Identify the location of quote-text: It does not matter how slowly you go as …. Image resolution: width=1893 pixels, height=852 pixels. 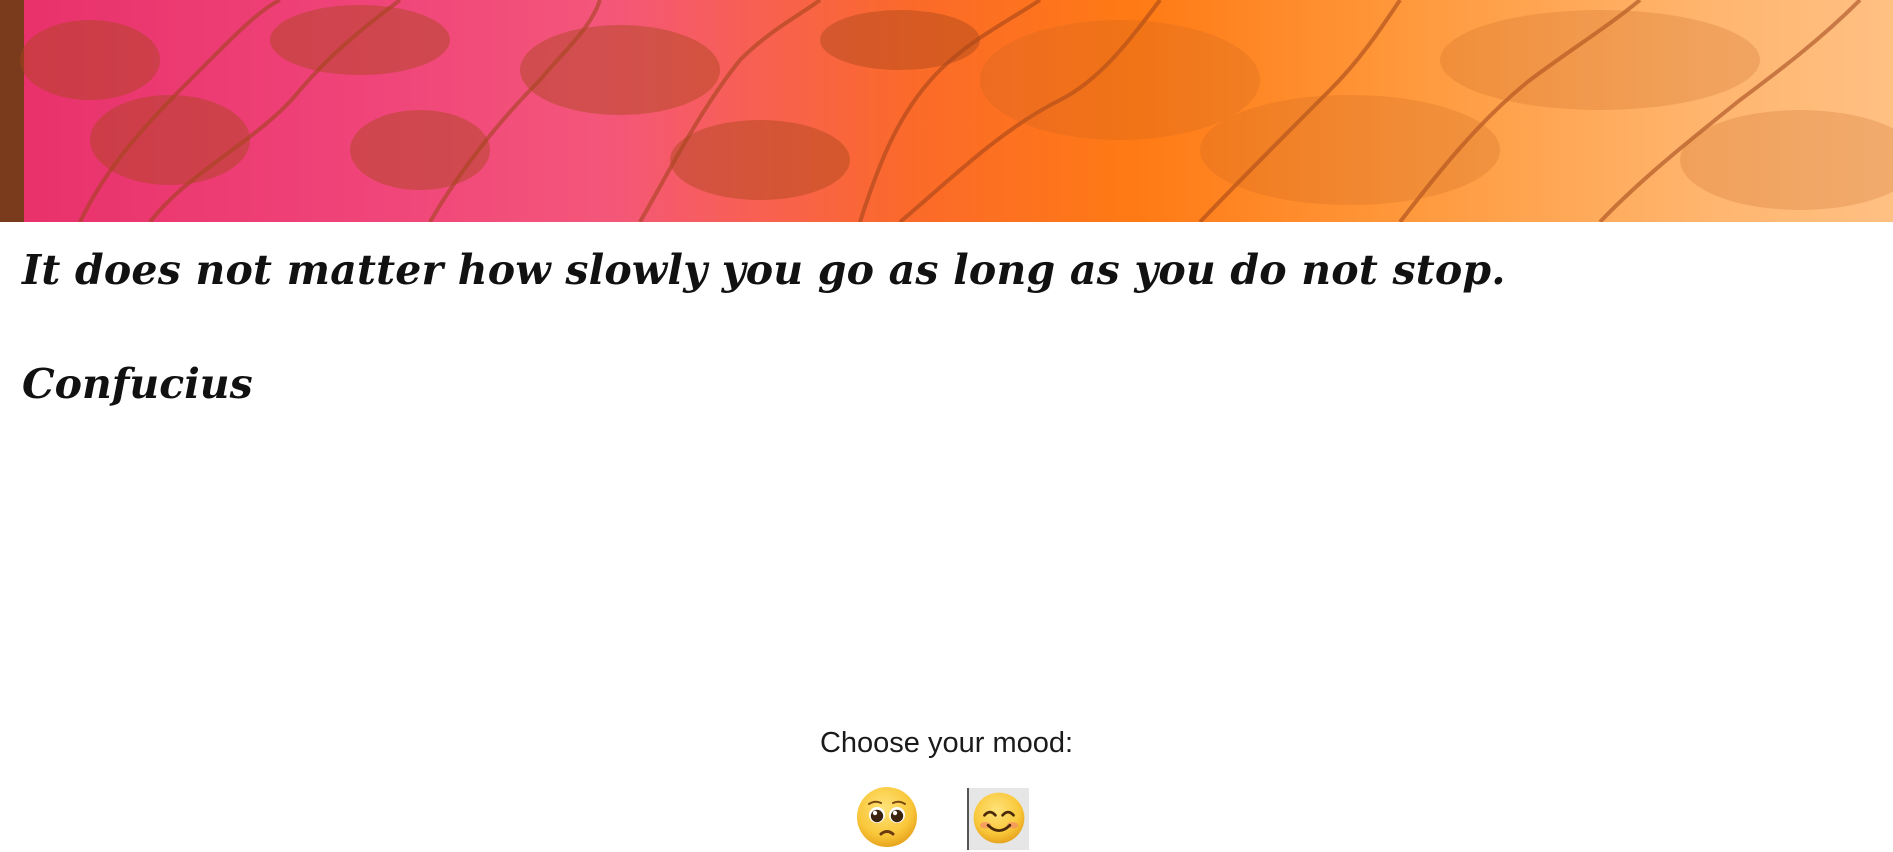
(764, 270).